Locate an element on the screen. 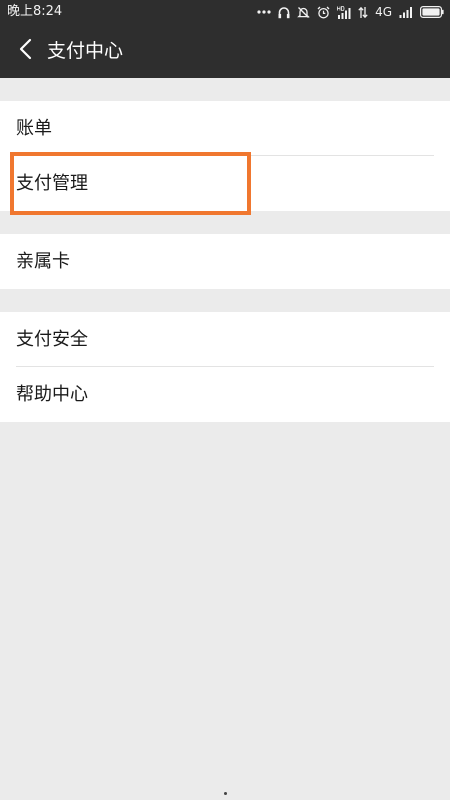  menu-item-payment-security: 支付安全 is located at coordinates (225, 339).